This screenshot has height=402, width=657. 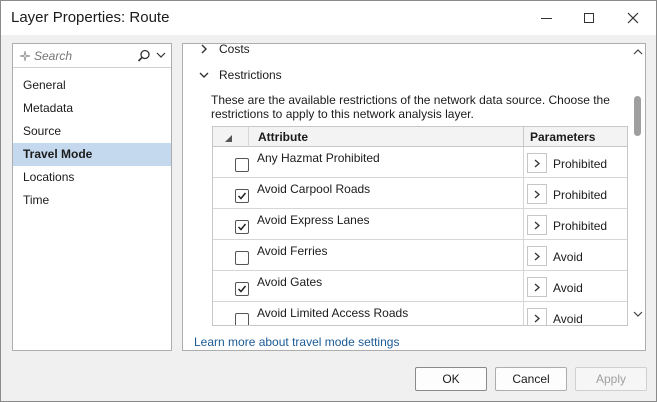 I want to click on nav-item-locations: Locations, so click(x=92, y=177).